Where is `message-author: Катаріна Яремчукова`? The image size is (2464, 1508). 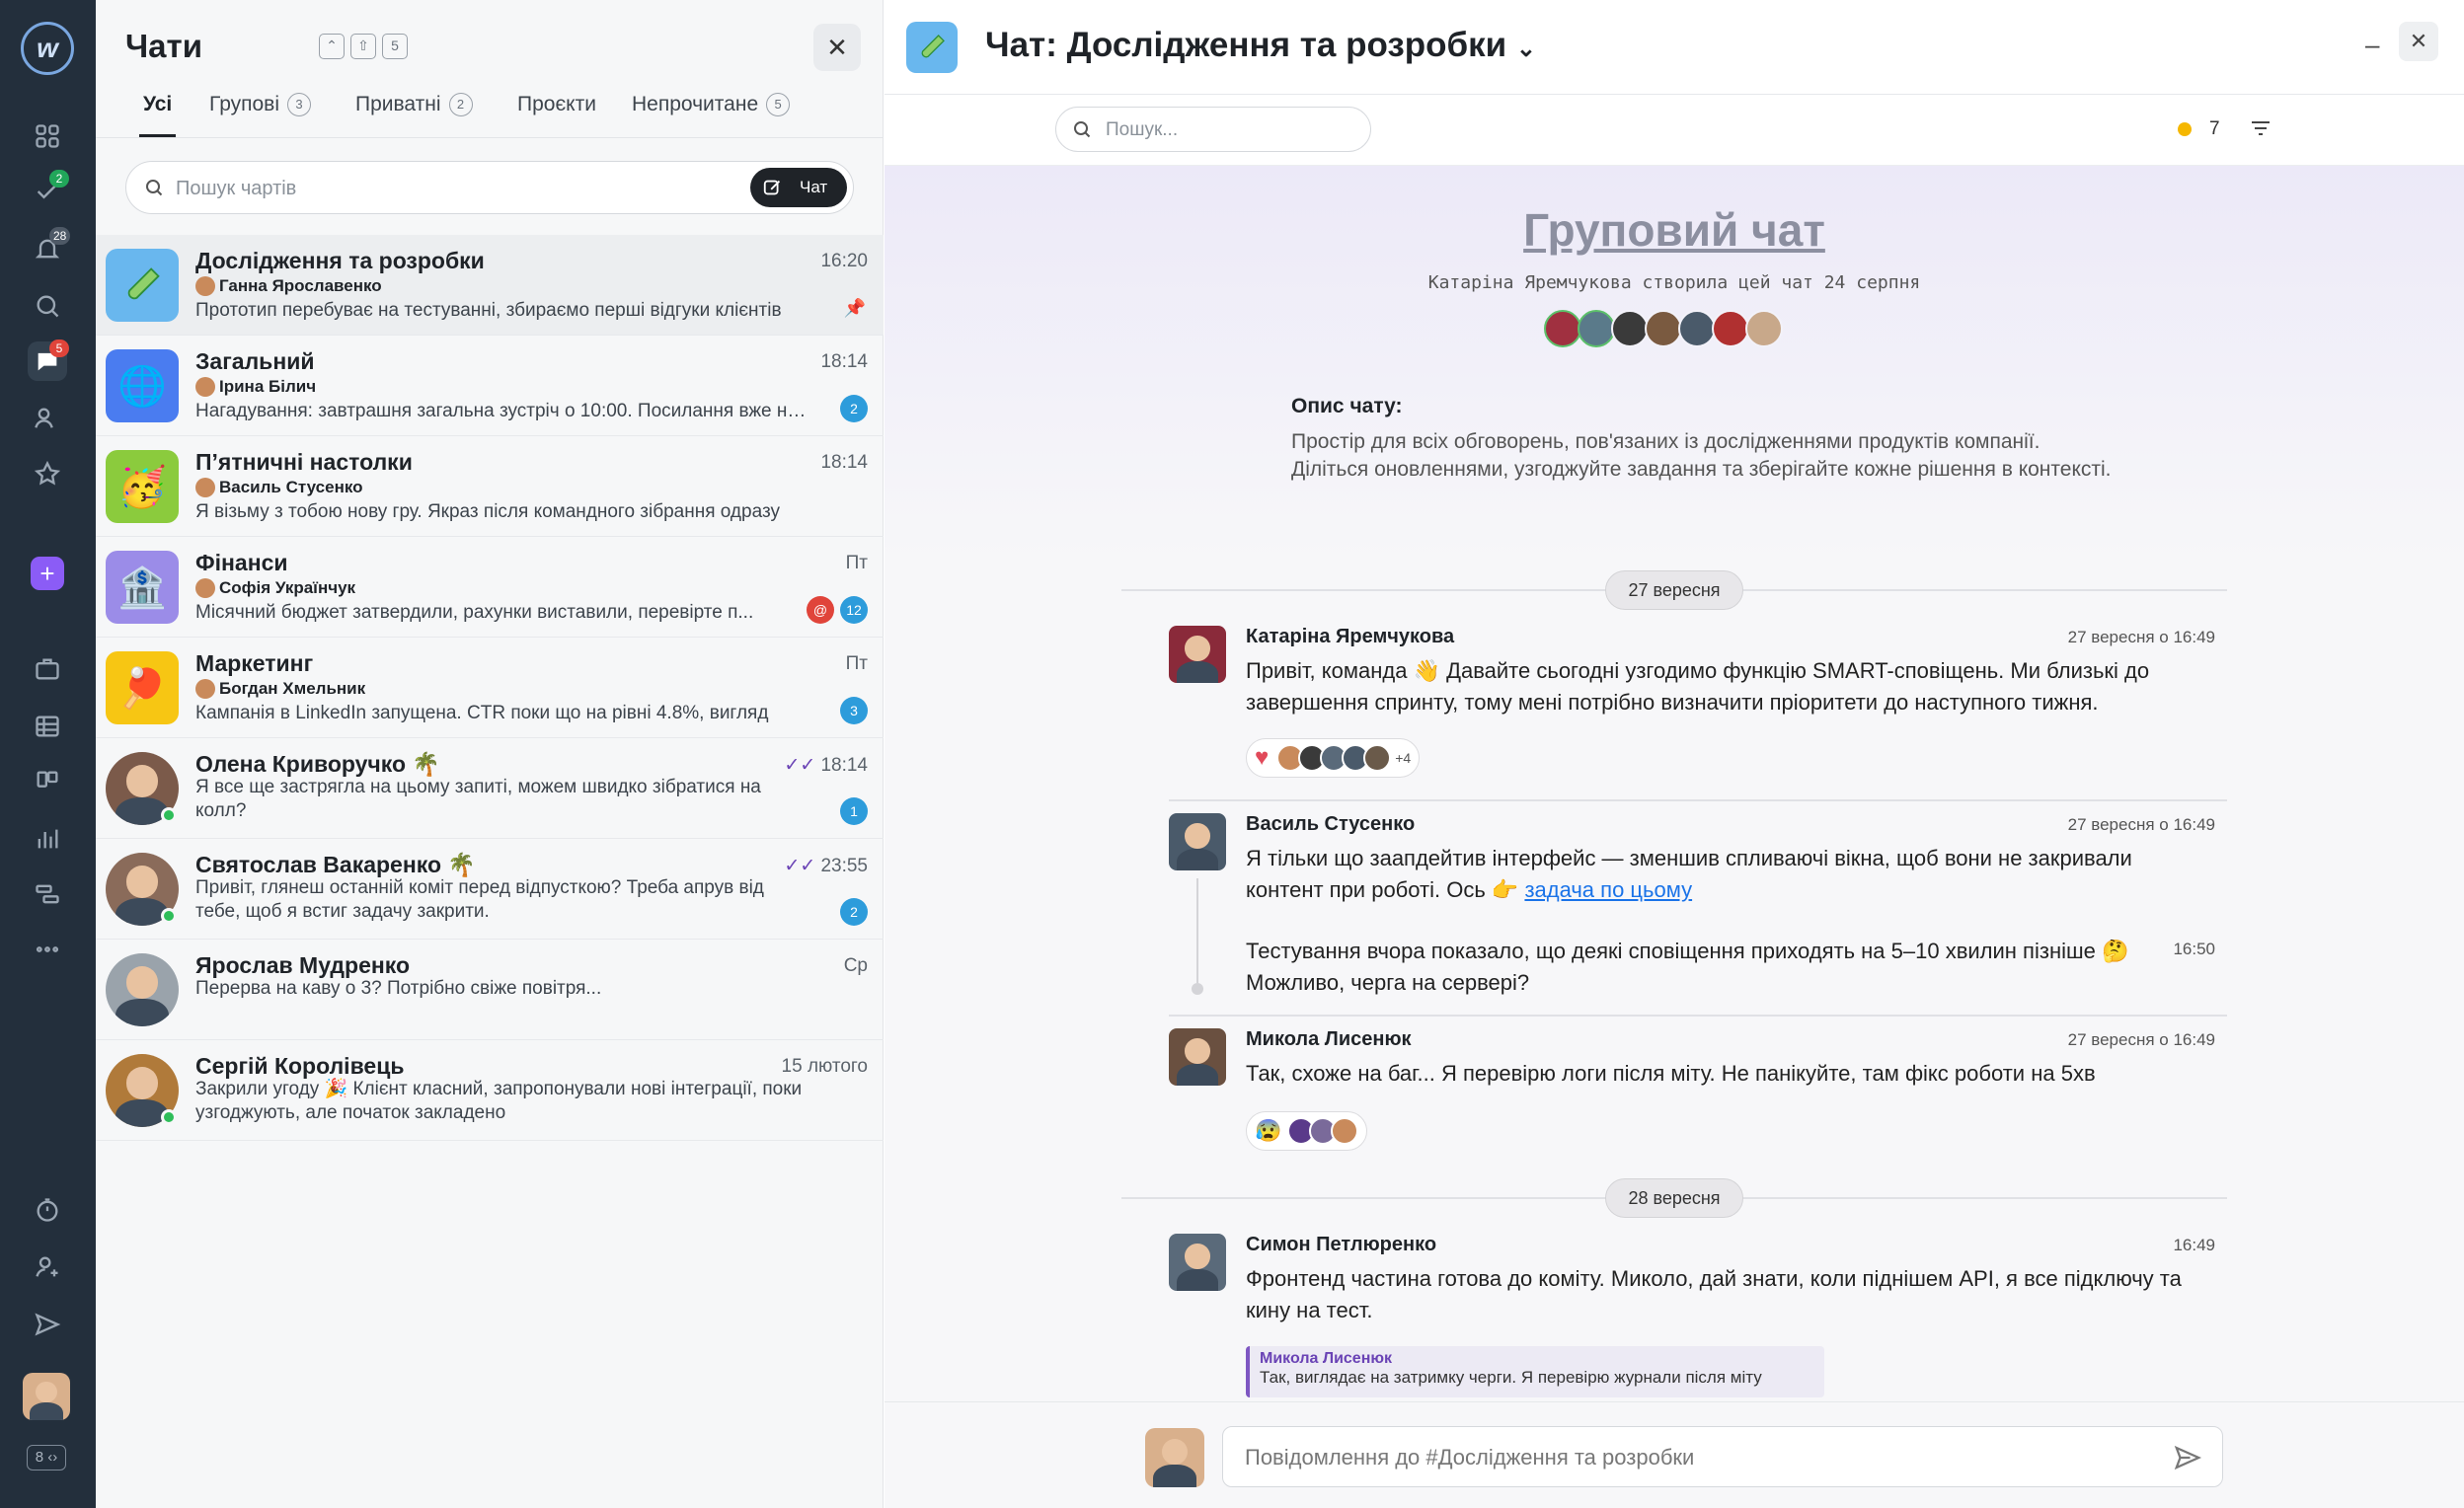
message-author: Катаріна Яремчукова is located at coordinates (1350, 637).